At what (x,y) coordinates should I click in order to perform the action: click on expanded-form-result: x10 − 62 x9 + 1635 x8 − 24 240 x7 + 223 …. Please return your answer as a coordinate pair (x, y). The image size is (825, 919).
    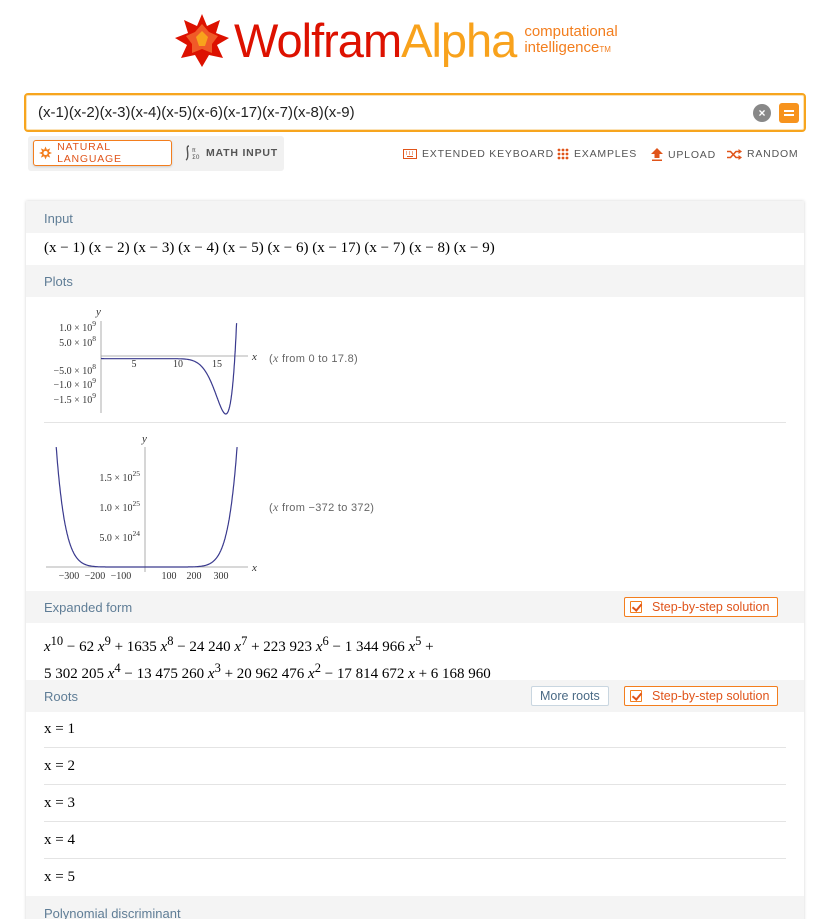
    Looking at the image, I should click on (267, 658).